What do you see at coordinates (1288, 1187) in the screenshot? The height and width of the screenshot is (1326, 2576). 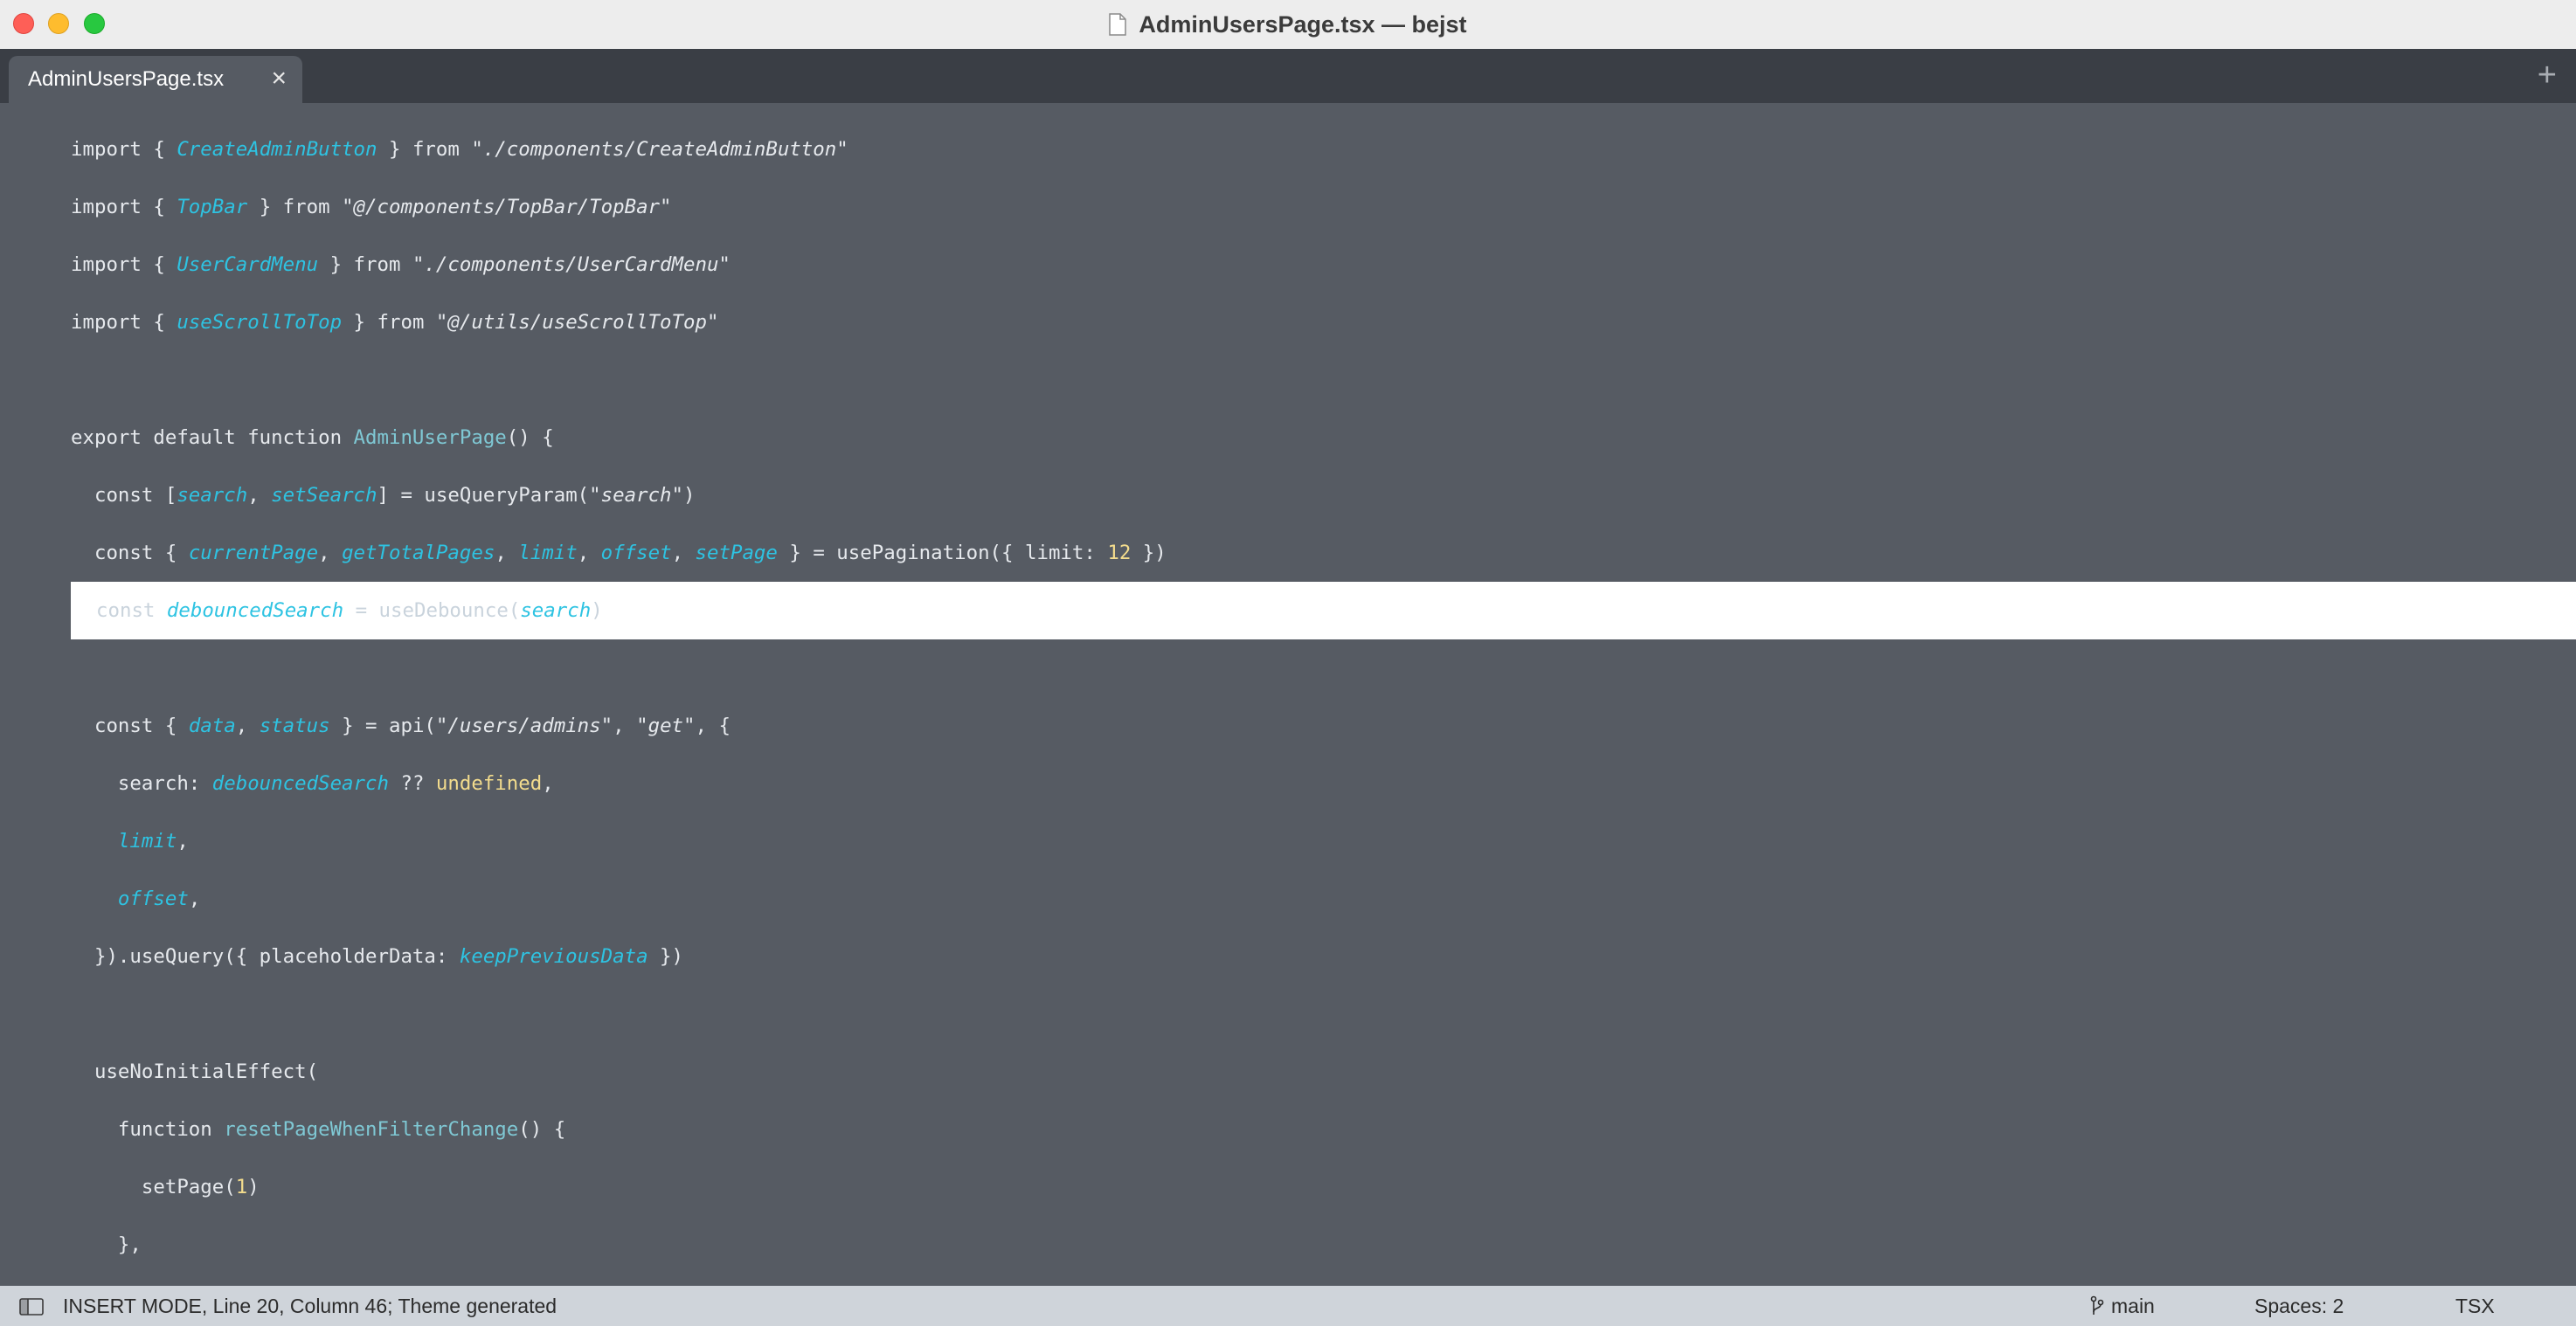 I see `code-line: setPage(1)` at bounding box center [1288, 1187].